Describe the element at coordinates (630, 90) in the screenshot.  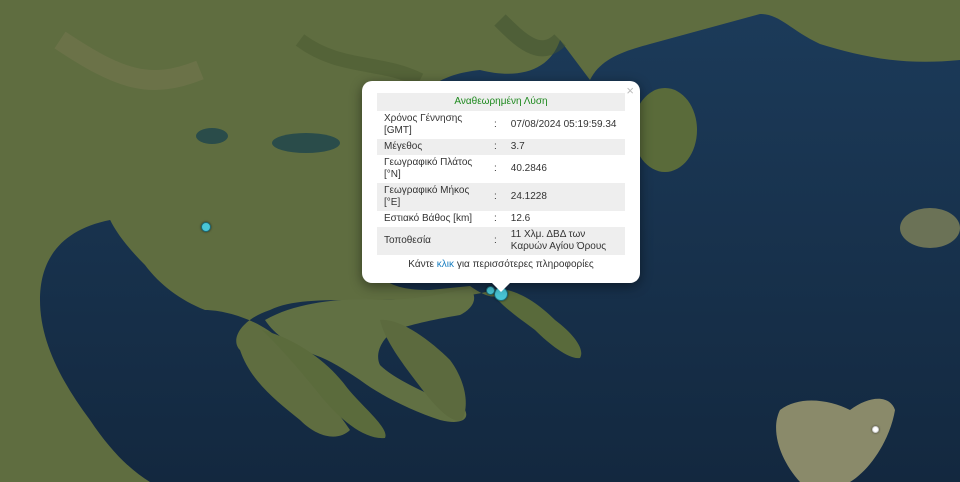
I see `close-icon: ×` at that location.